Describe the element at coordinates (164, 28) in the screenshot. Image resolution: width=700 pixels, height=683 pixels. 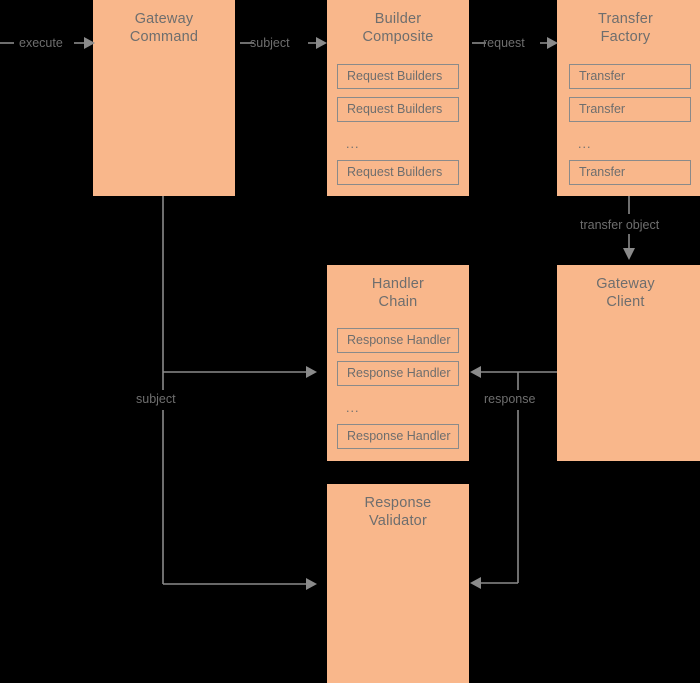
I see `node-title: Gateway Command` at that location.